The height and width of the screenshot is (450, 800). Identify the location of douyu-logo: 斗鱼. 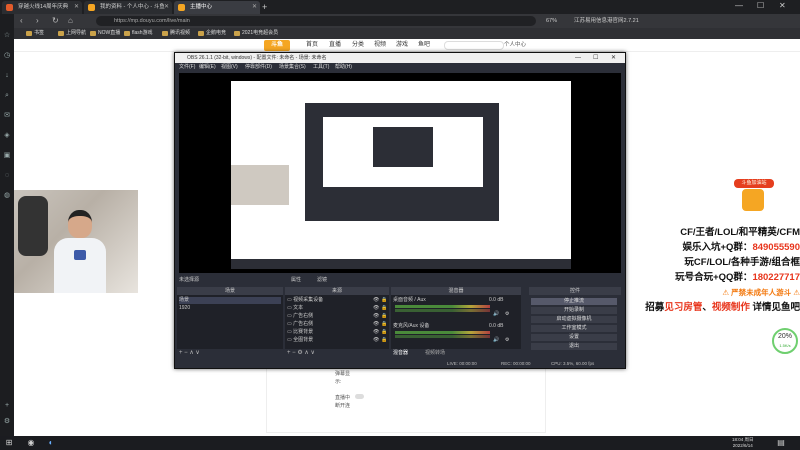
(277, 45).